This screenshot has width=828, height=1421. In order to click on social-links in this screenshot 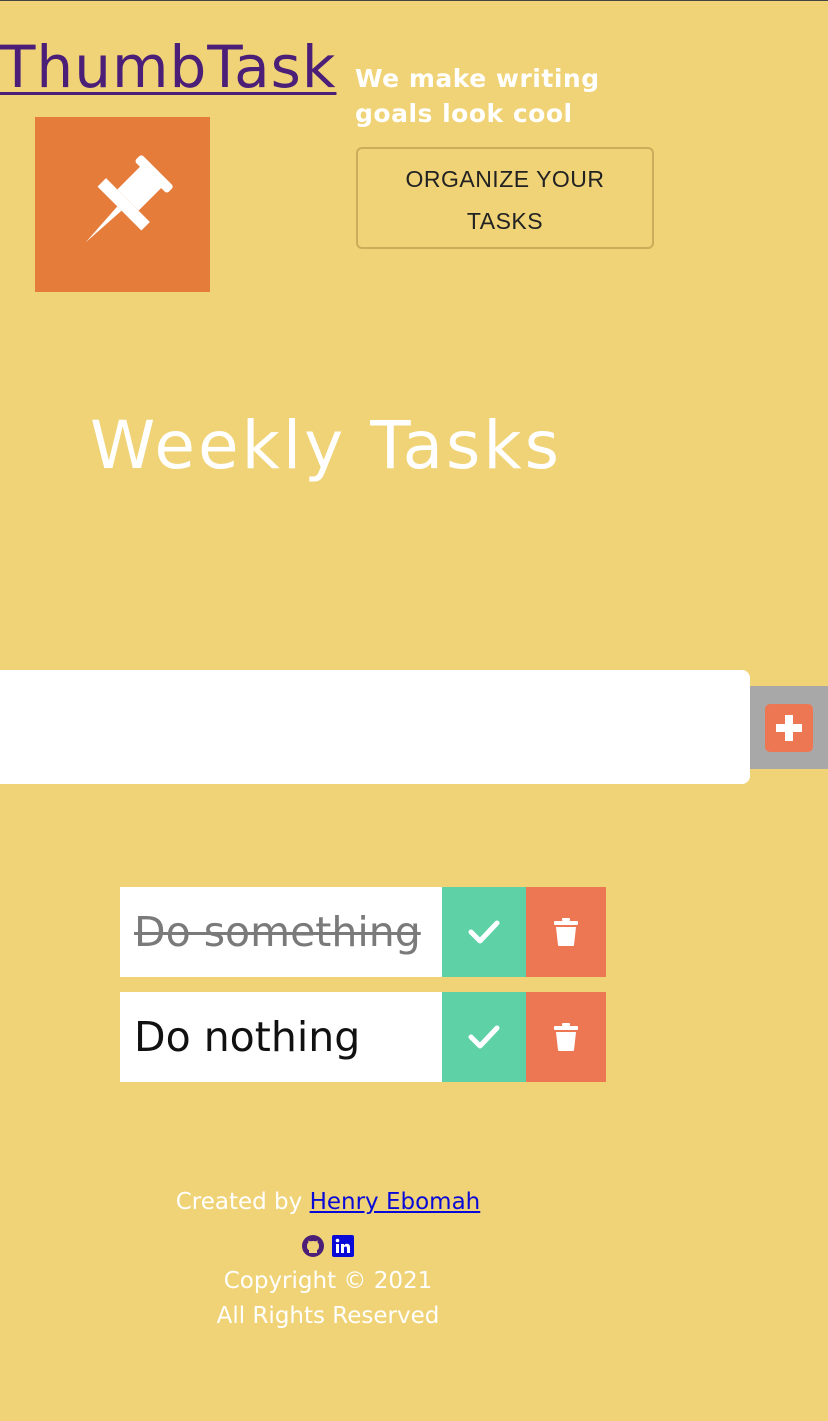, I will do `click(328, 1247)`.